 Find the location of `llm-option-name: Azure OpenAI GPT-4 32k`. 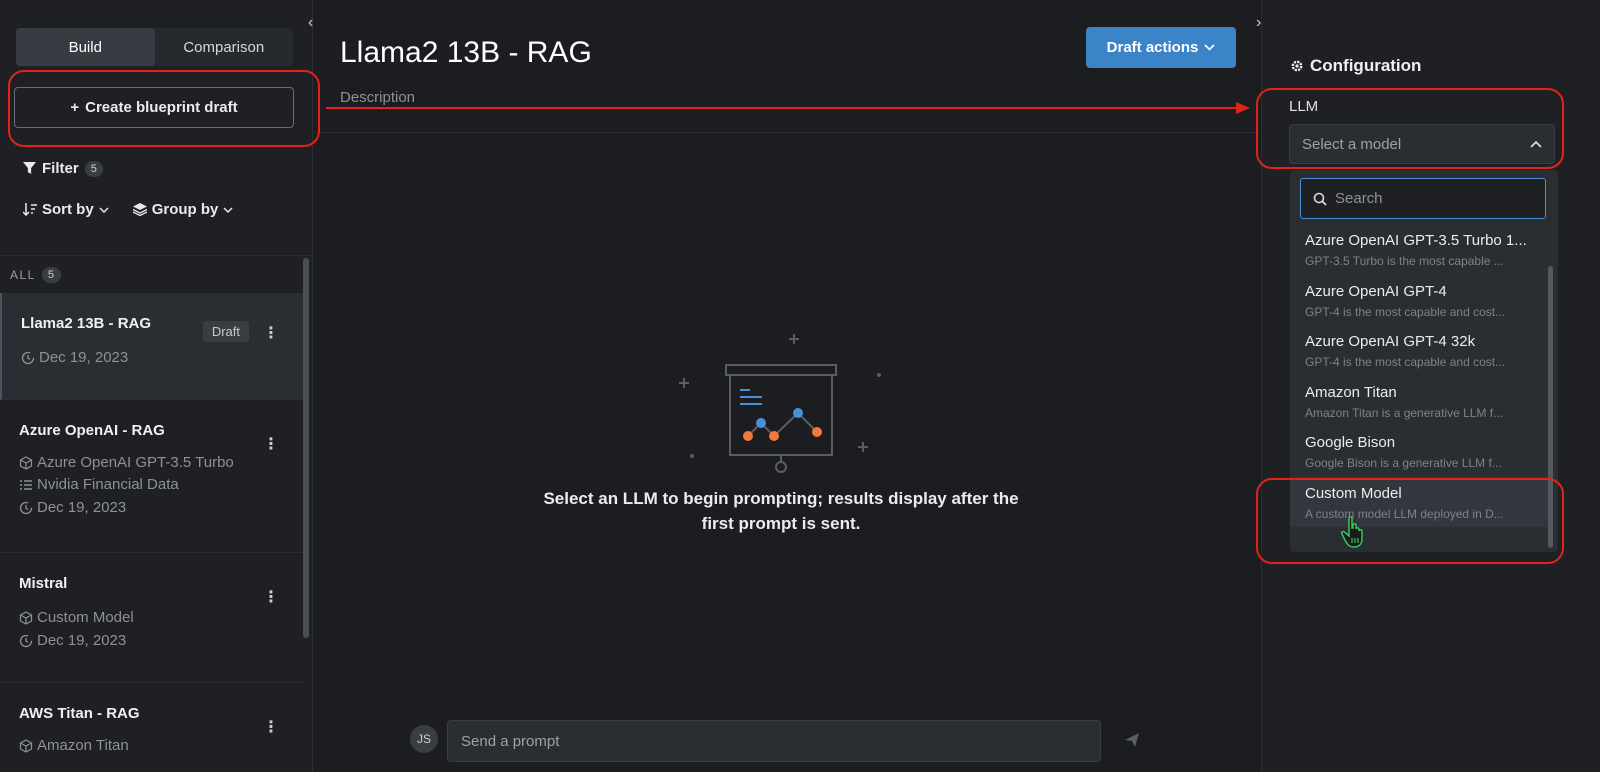

llm-option-name: Azure OpenAI GPT-4 32k is located at coordinates (1390, 341).